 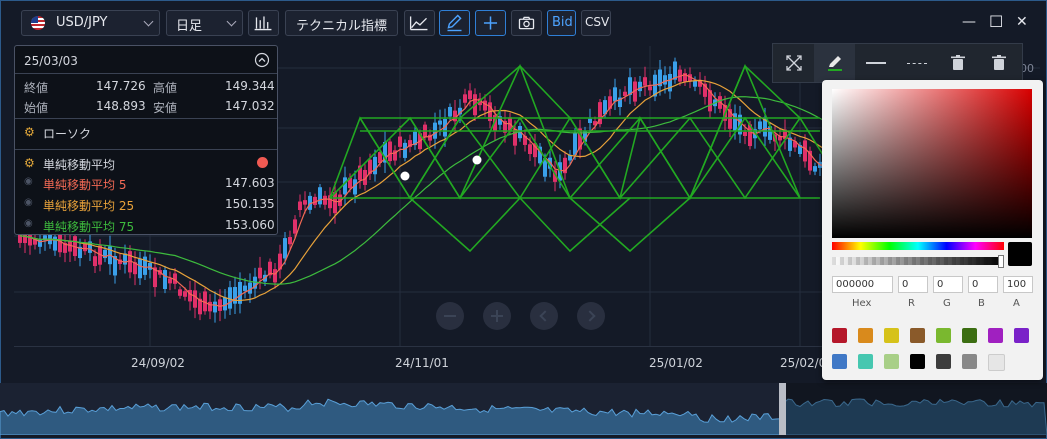 I want to click on trash-icon, so click(x=957, y=62).